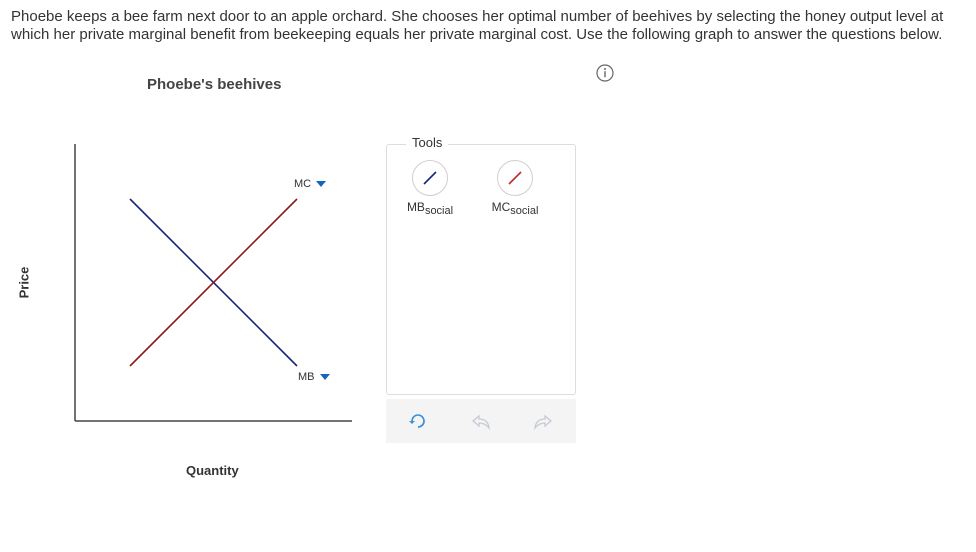 The image size is (976, 552). I want to click on mb-social-tool-label: MBsocial, so click(430, 208).